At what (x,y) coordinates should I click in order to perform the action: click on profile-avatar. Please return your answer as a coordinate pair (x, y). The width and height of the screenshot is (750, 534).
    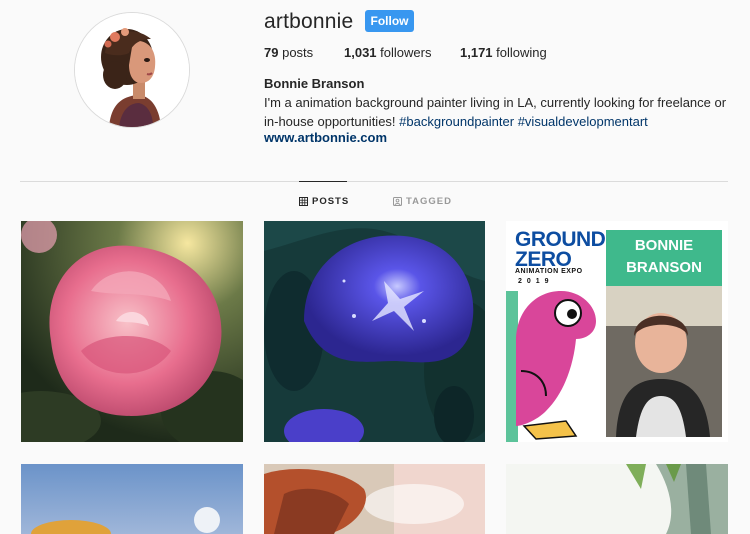
    Looking at the image, I should click on (132, 70).